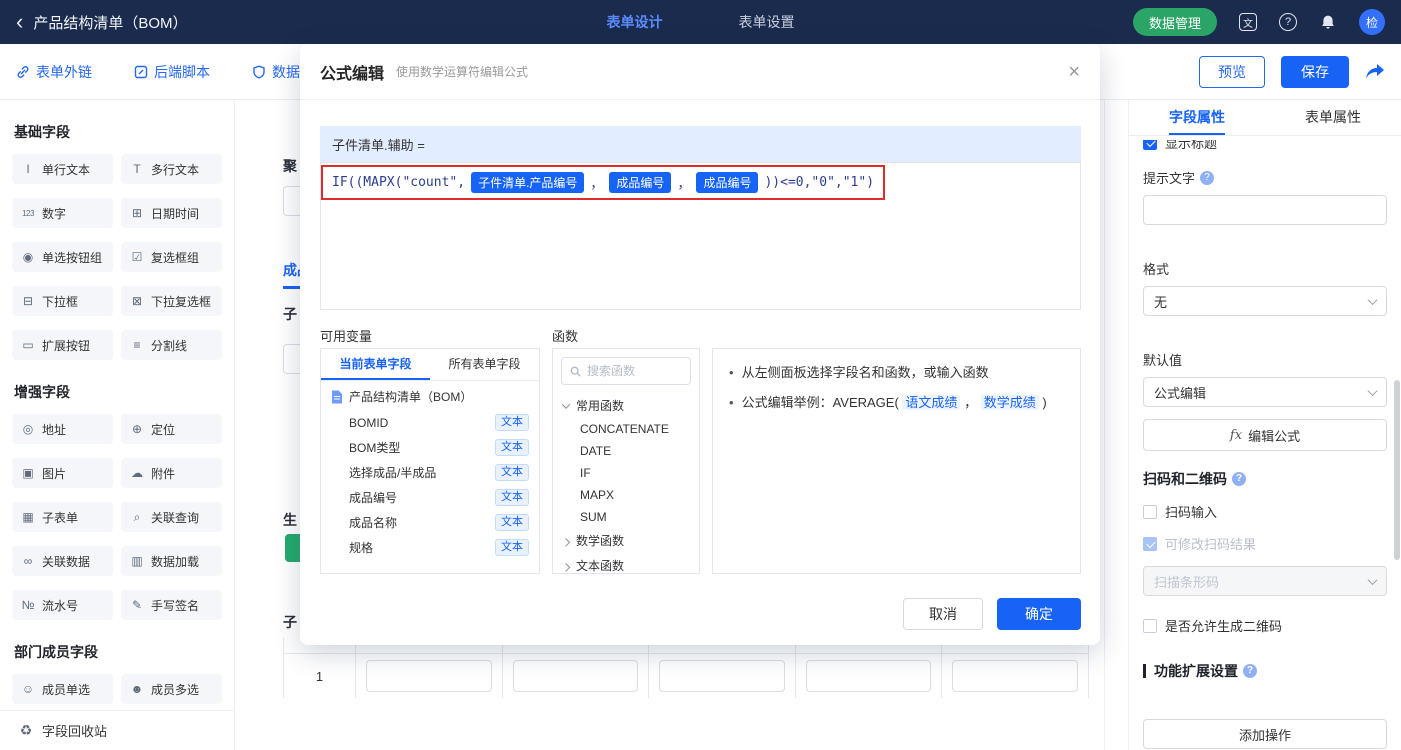 This screenshot has height=750, width=1401. Describe the element at coordinates (1265, 392) in the screenshot. I see `default-value-select: 公式编辑` at that location.